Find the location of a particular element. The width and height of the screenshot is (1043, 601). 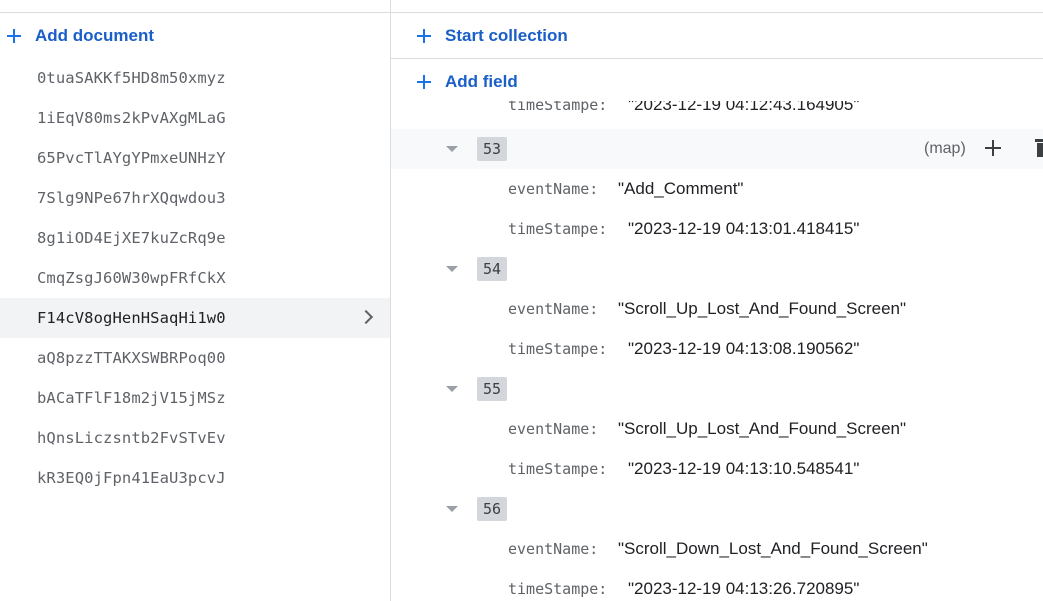

document-id: bACaTFlF18m2jV15jMSz is located at coordinates (131, 398).